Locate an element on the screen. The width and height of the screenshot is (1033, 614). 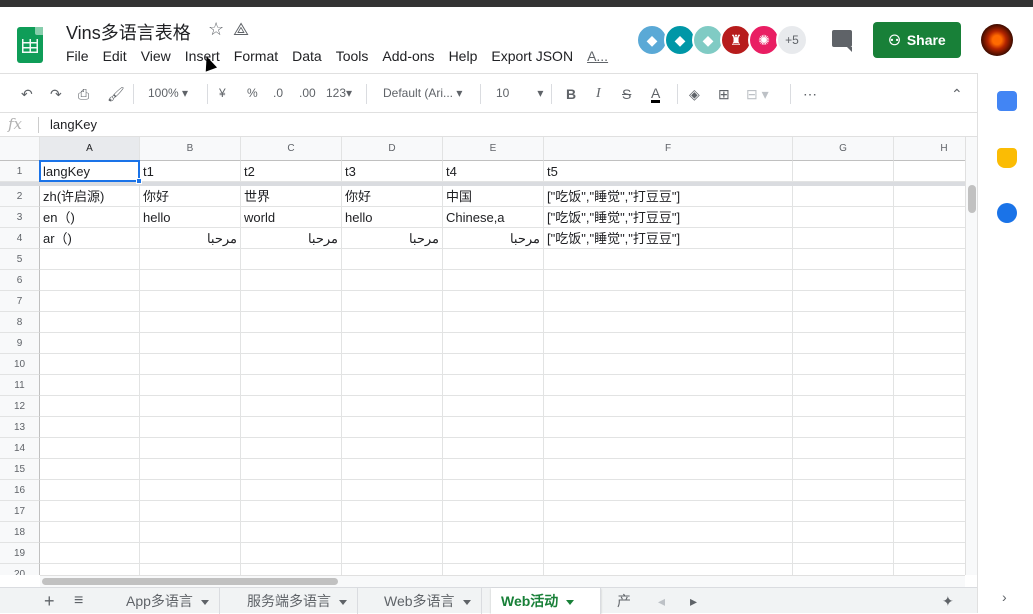
undo-icon: ↶ is located at coordinates (27, 94).